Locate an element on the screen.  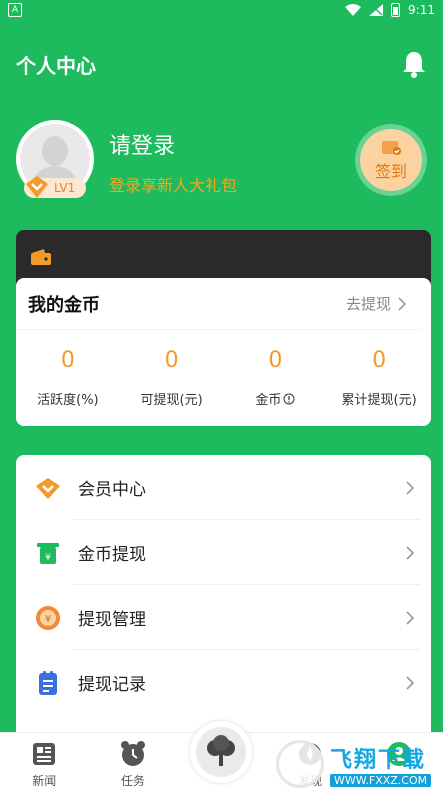
stat-label: 活跃度(%) is located at coordinates (68, 400).